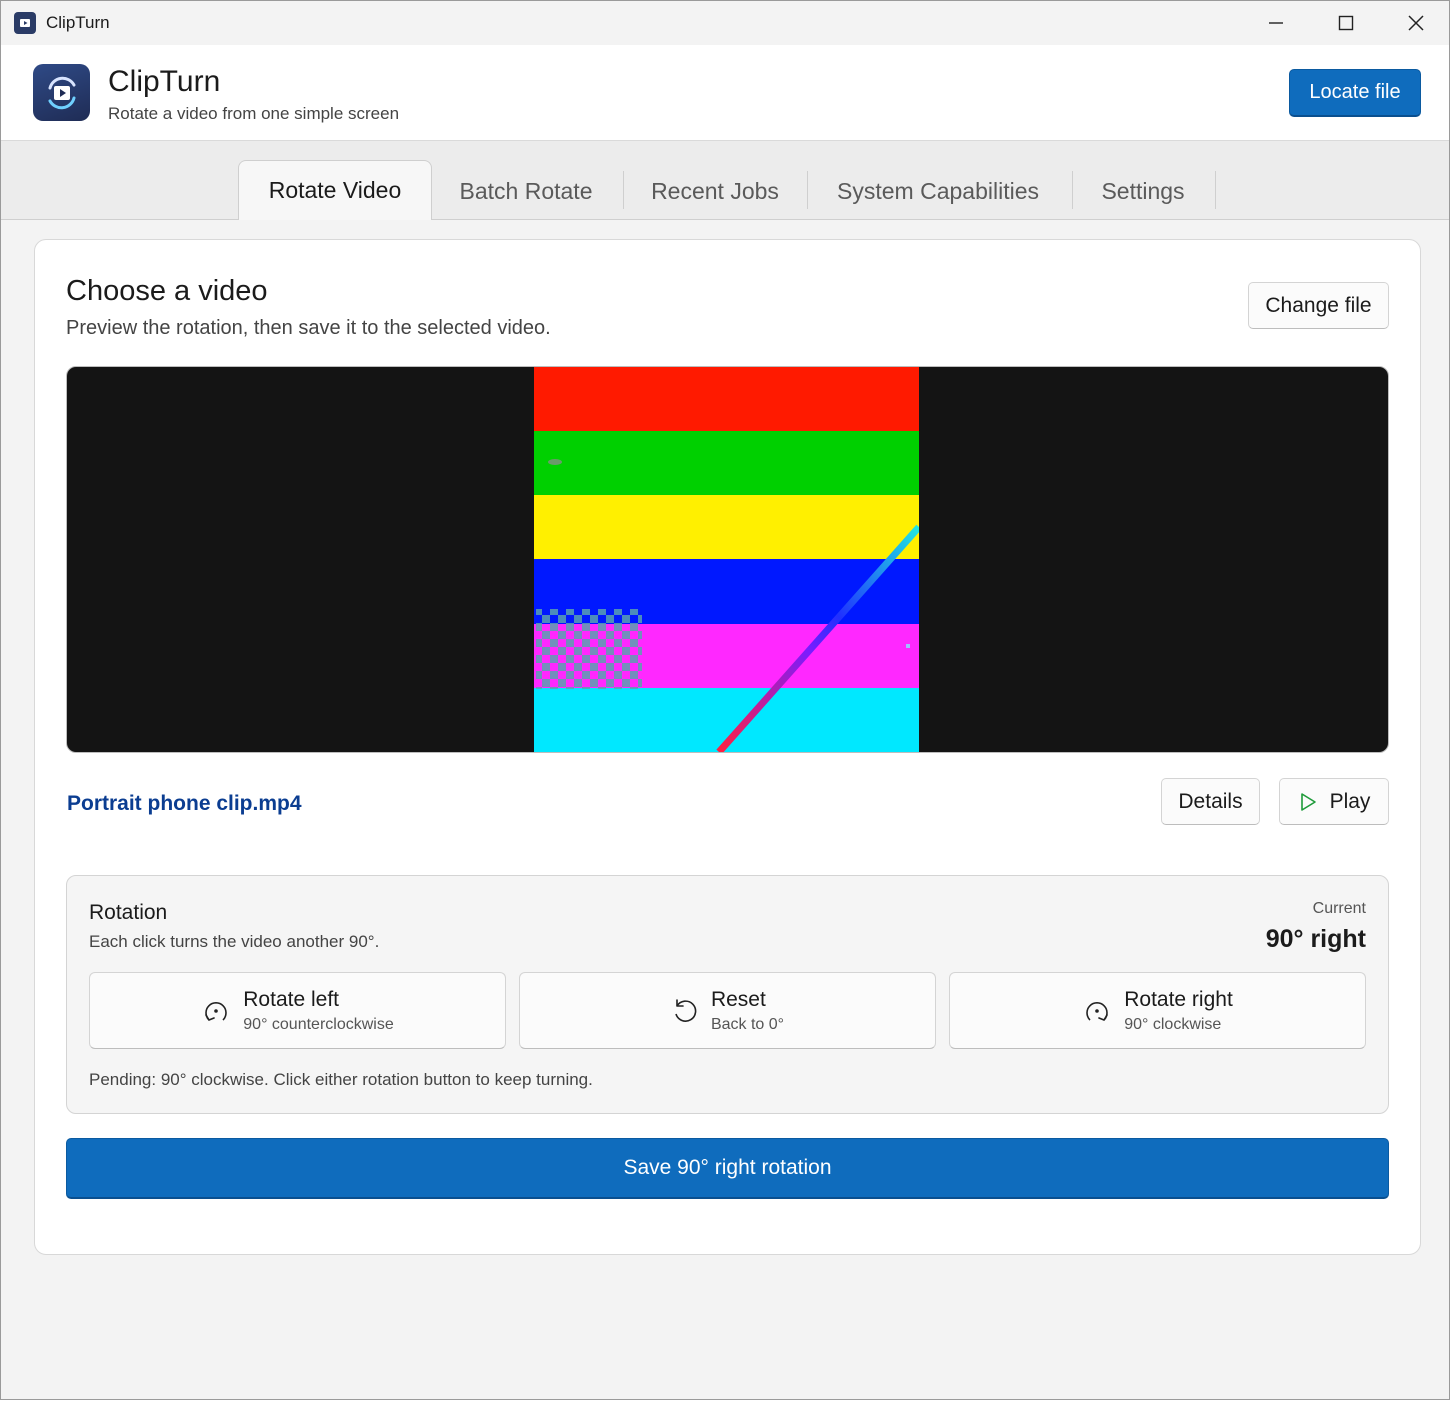 This screenshot has height=1401, width=1452. I want to click on rotate-left-label: Rotate left, so click(291, 999).